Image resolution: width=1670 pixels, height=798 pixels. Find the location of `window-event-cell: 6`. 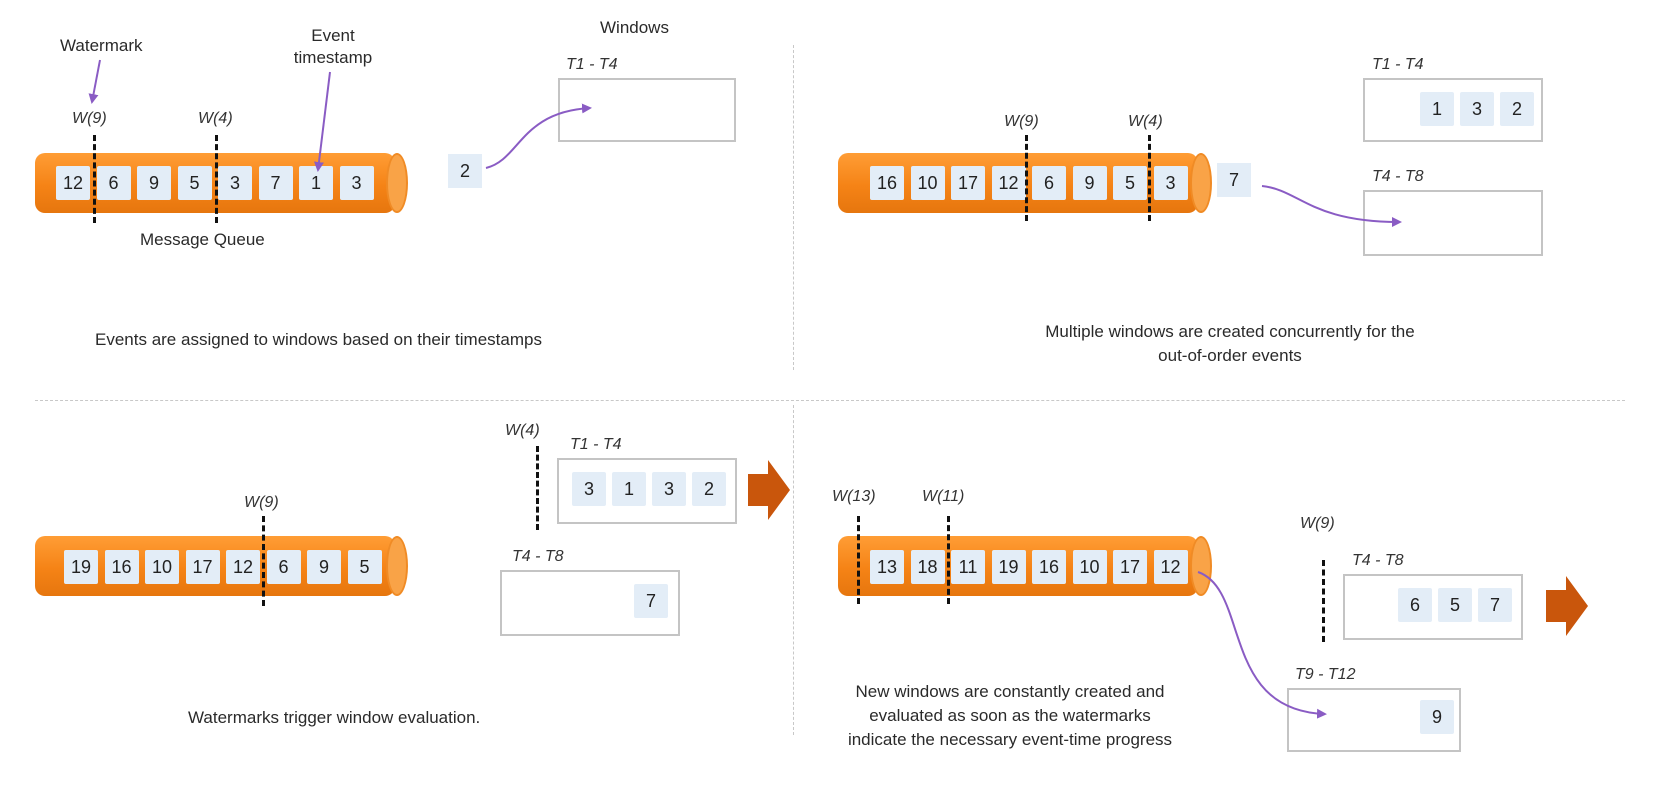

window-event-cell: 6 is located at coordinates (1415, 605).